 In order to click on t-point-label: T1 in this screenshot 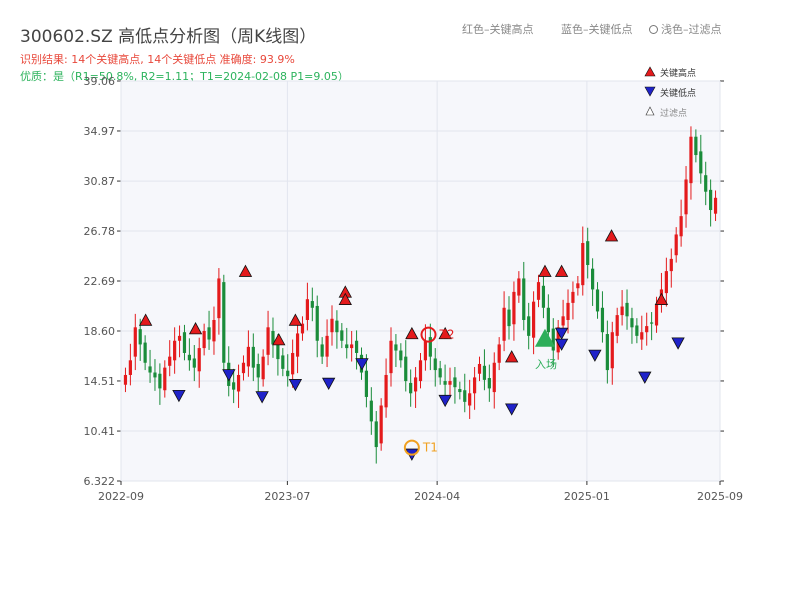, I will do `click(430, 448)`.